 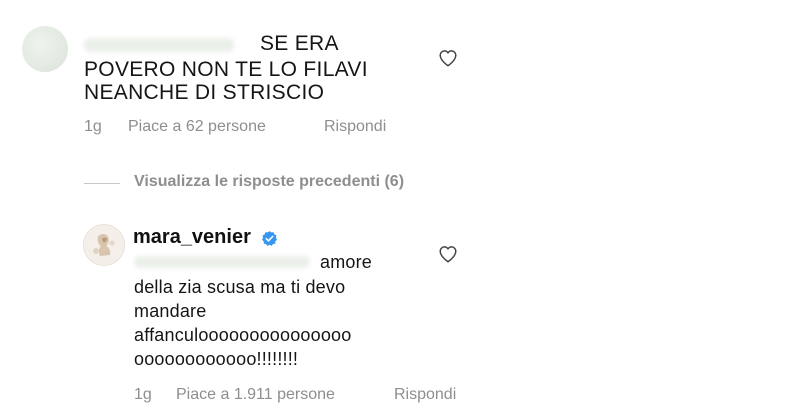 I want to click on blurred-mention, so click(x=222, y=262).